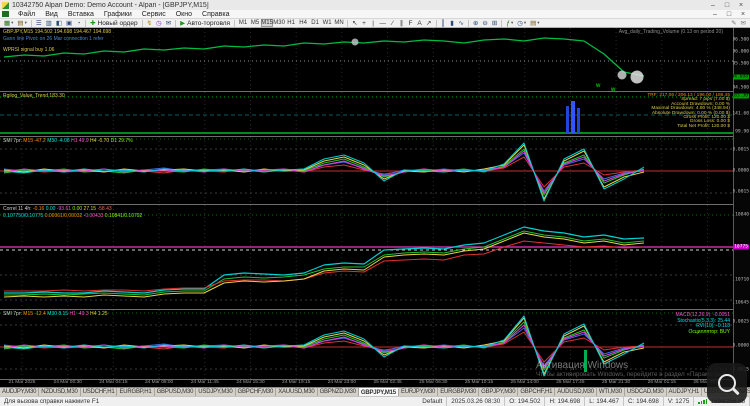 This screenshot has width=750, height=406. Describe the element at coordinates (733, 23) in the screenshot. I see `edit-button: ✎` at that location.